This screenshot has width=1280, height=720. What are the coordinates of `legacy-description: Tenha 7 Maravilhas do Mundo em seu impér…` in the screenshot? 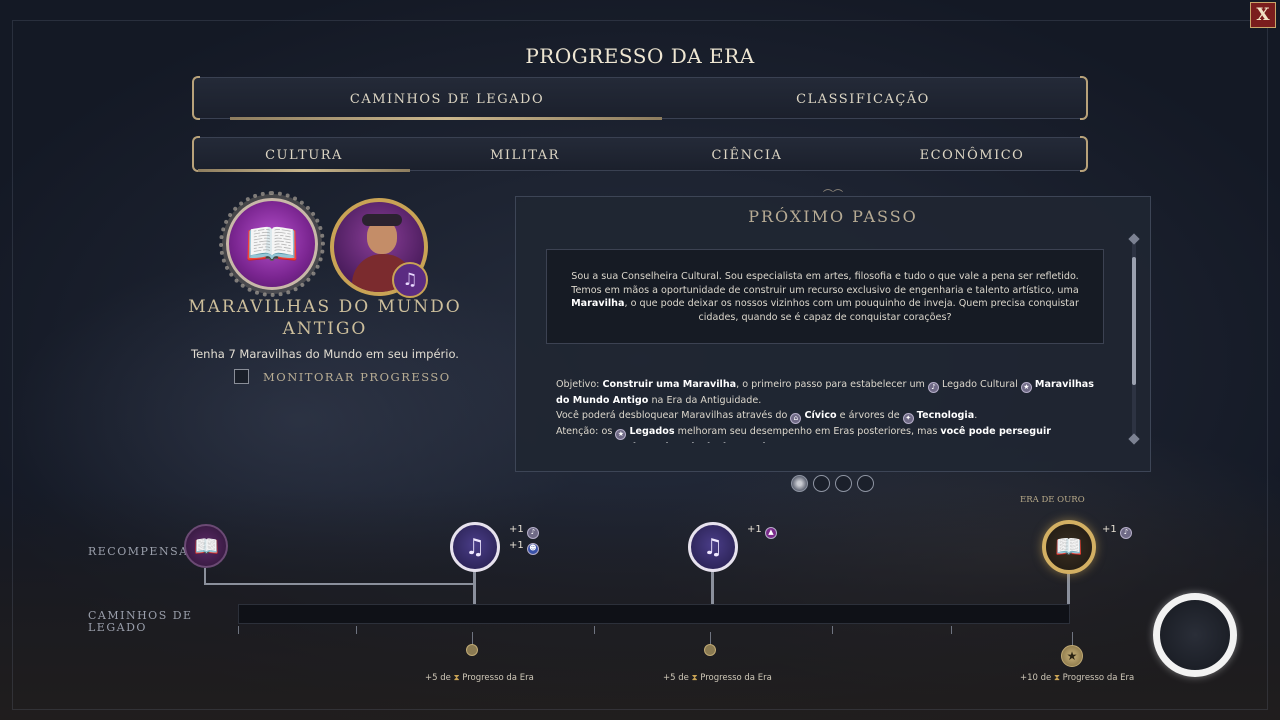 It's located at (325, 354).